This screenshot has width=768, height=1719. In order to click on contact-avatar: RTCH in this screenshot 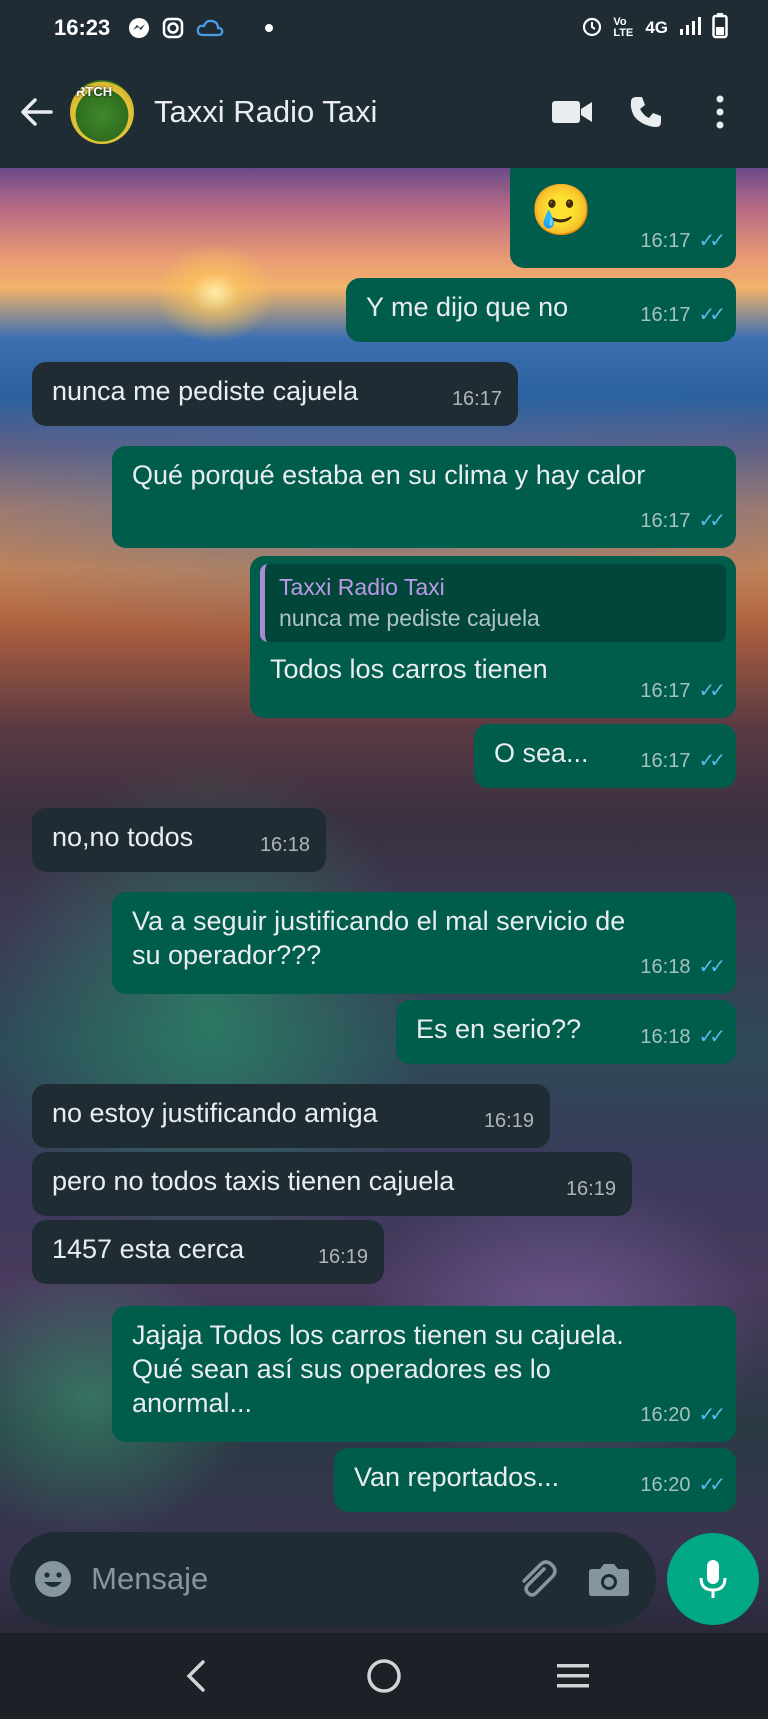, I will do `click(102, 112)`.